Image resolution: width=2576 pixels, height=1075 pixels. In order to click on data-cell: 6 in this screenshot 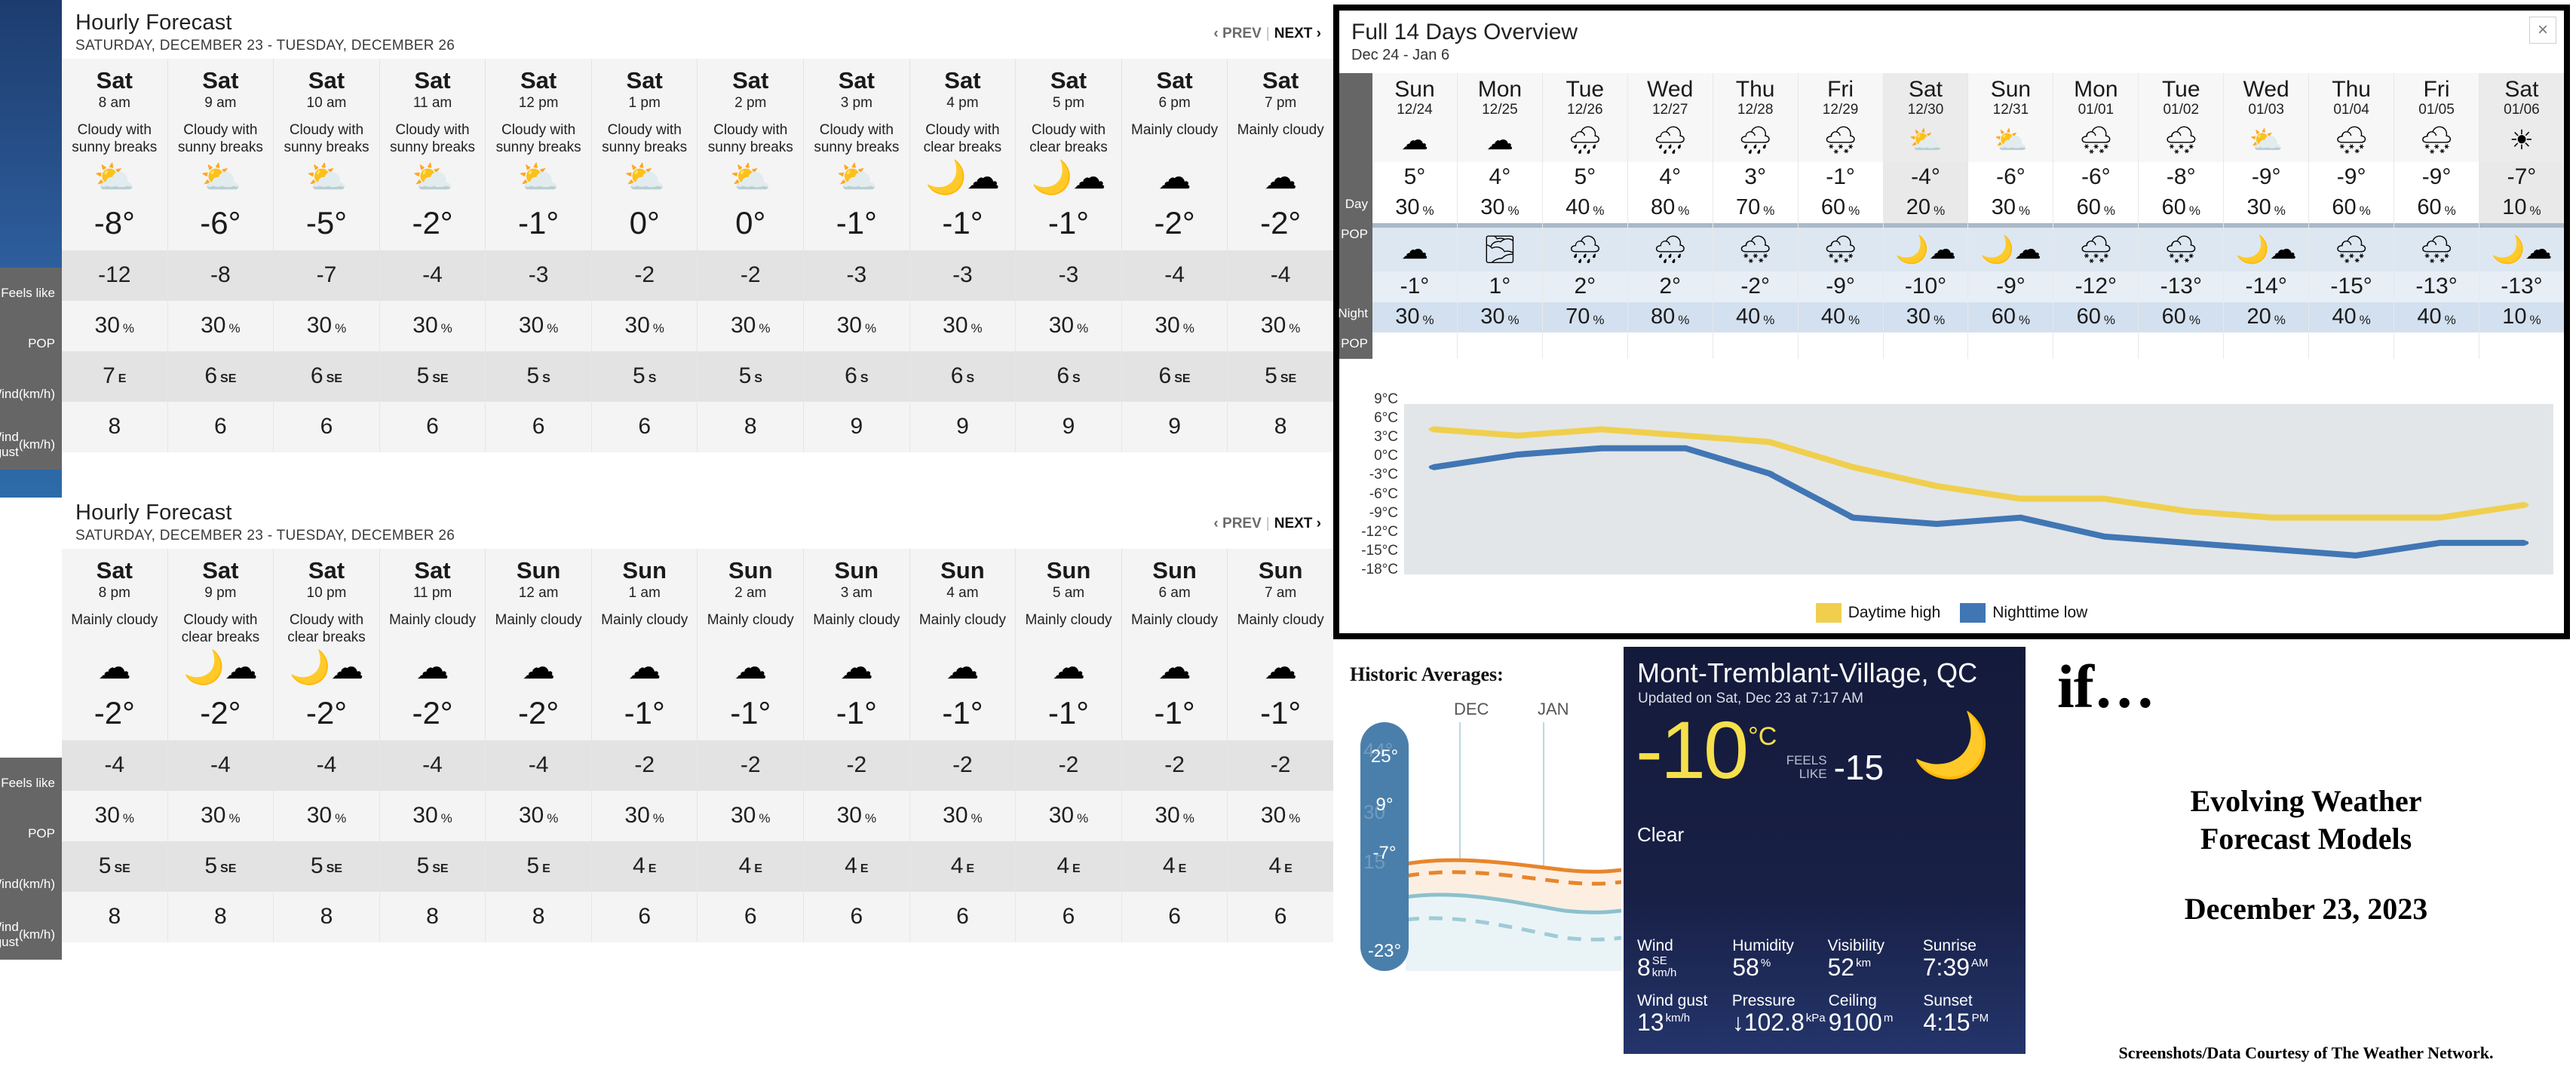, I will do `click(751, 917)`.